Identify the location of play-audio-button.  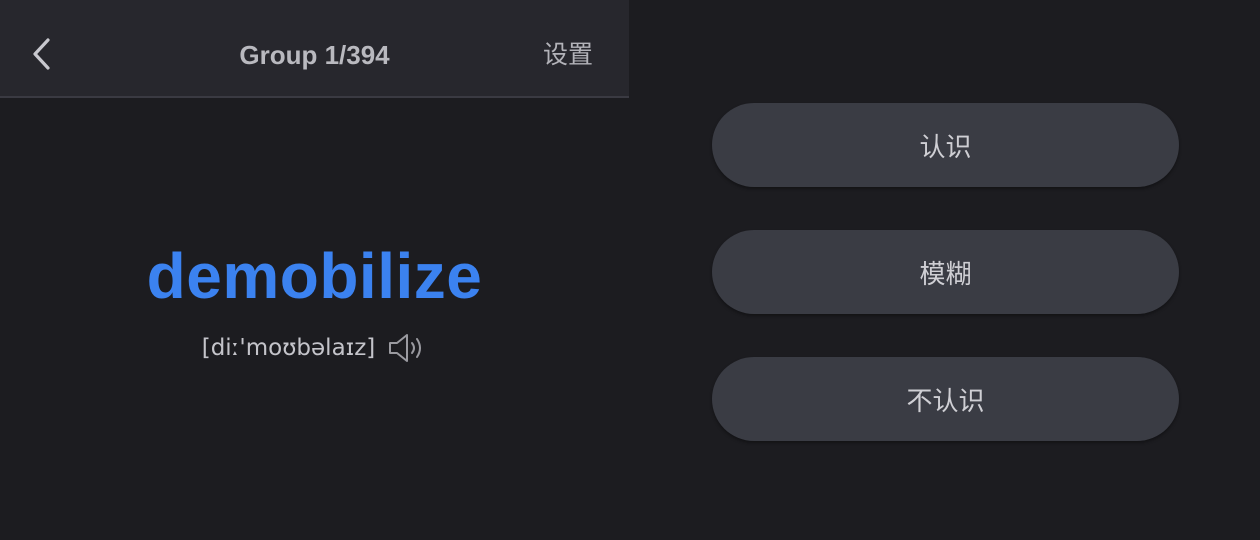
(407, 348).